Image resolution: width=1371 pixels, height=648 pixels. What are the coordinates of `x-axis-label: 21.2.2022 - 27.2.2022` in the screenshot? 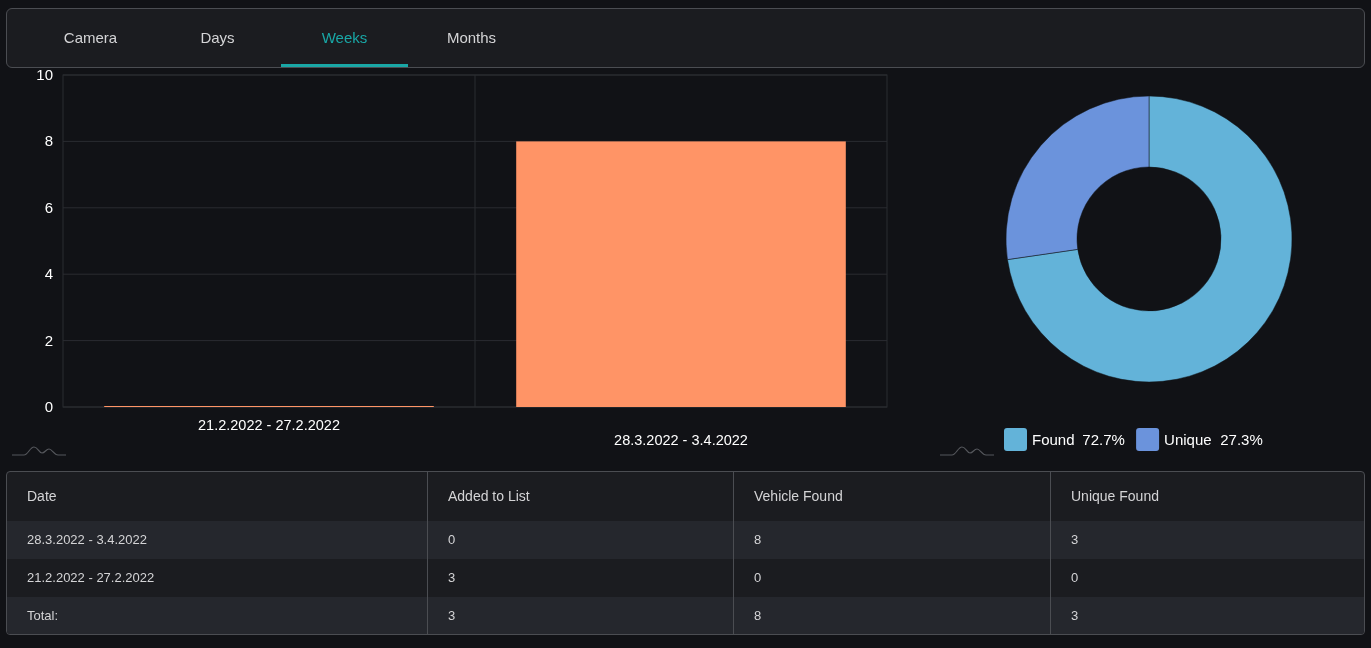 It's located at (269, 425).